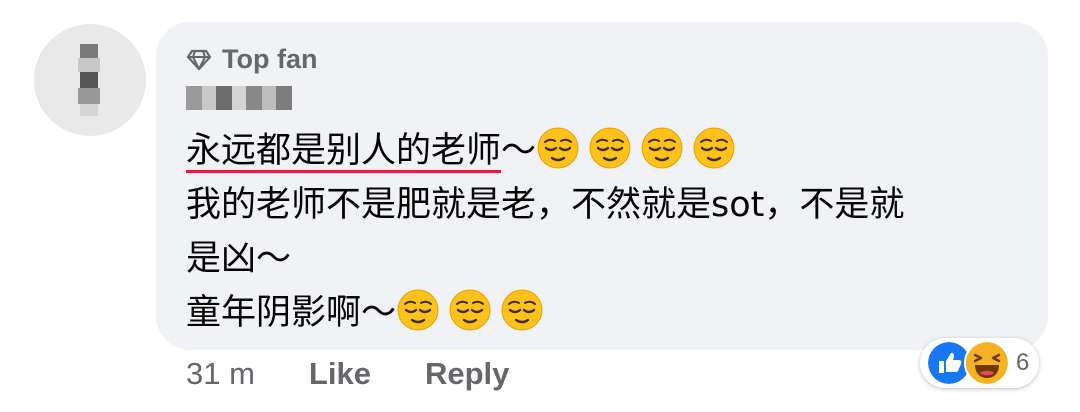 The width and height of the screenshot is (1080, 412). I want to click on comment-actions: 31 m Like Reply, so click(347, 374).